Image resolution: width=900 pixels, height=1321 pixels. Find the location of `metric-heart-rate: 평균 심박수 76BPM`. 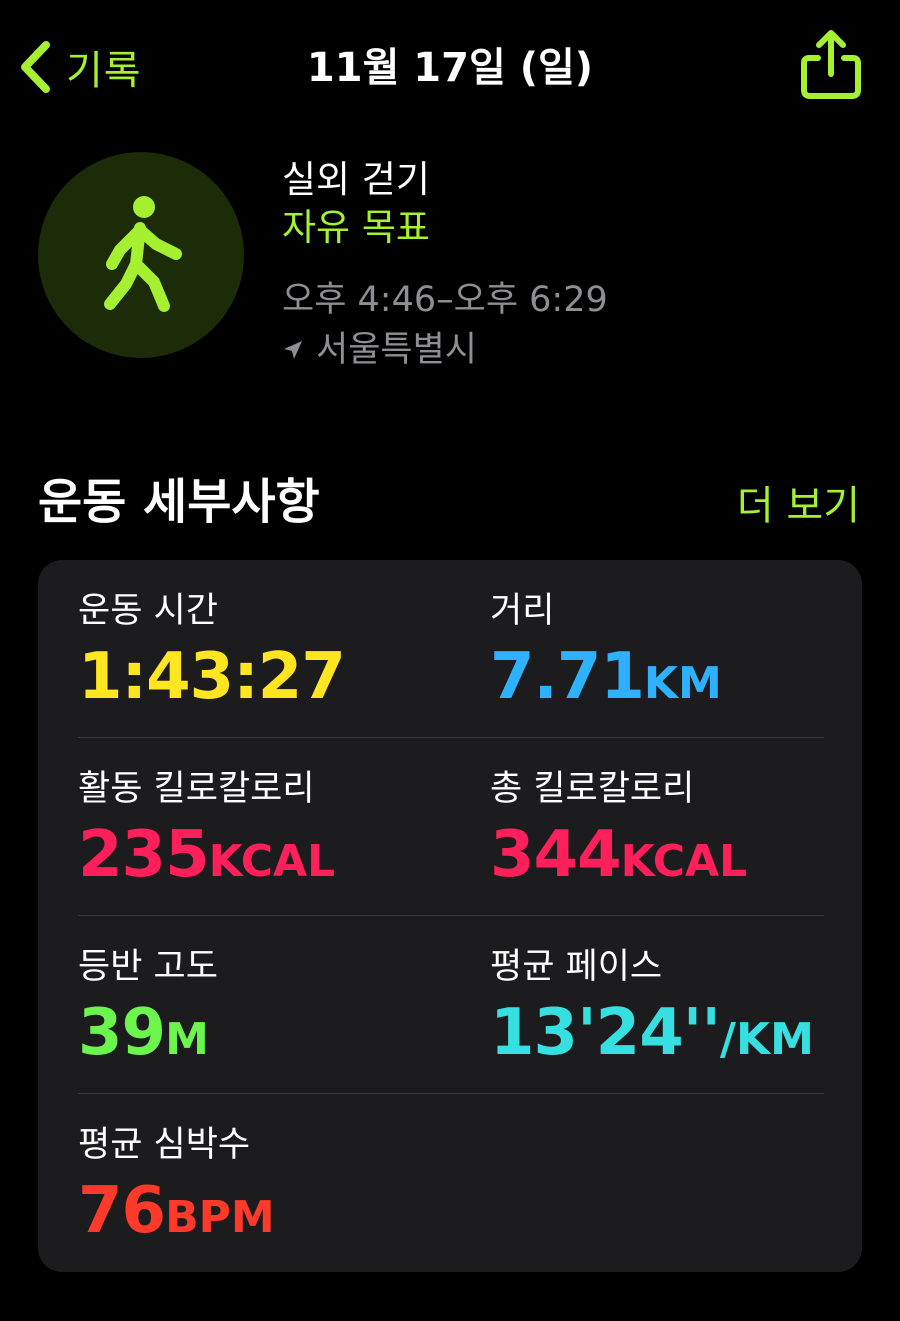

metric-heart-rate: 평균 심박수 76BPM is located at coordinates (176, 1187).